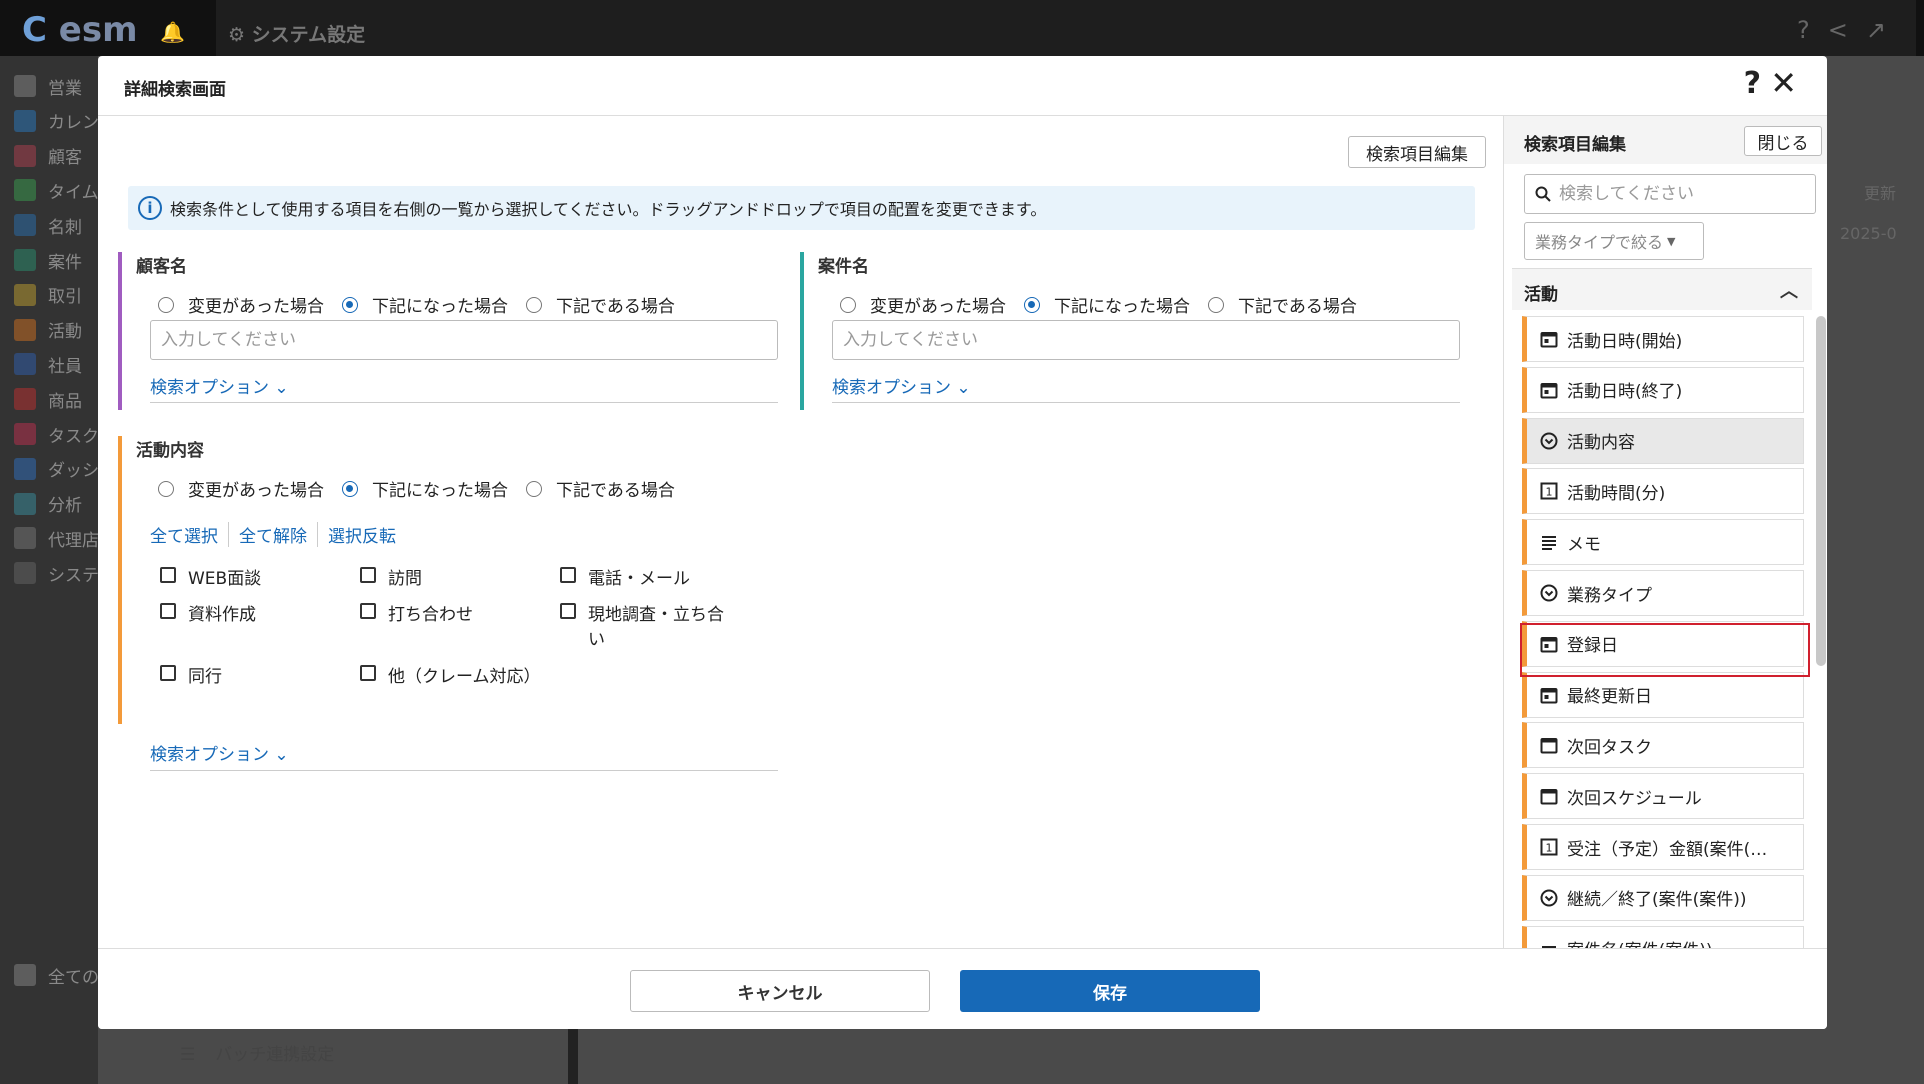  What do you see at coordinates (59, 121) in the screenshot?
I see `sidebar-item: カレン` at bounding box center [59, 121].